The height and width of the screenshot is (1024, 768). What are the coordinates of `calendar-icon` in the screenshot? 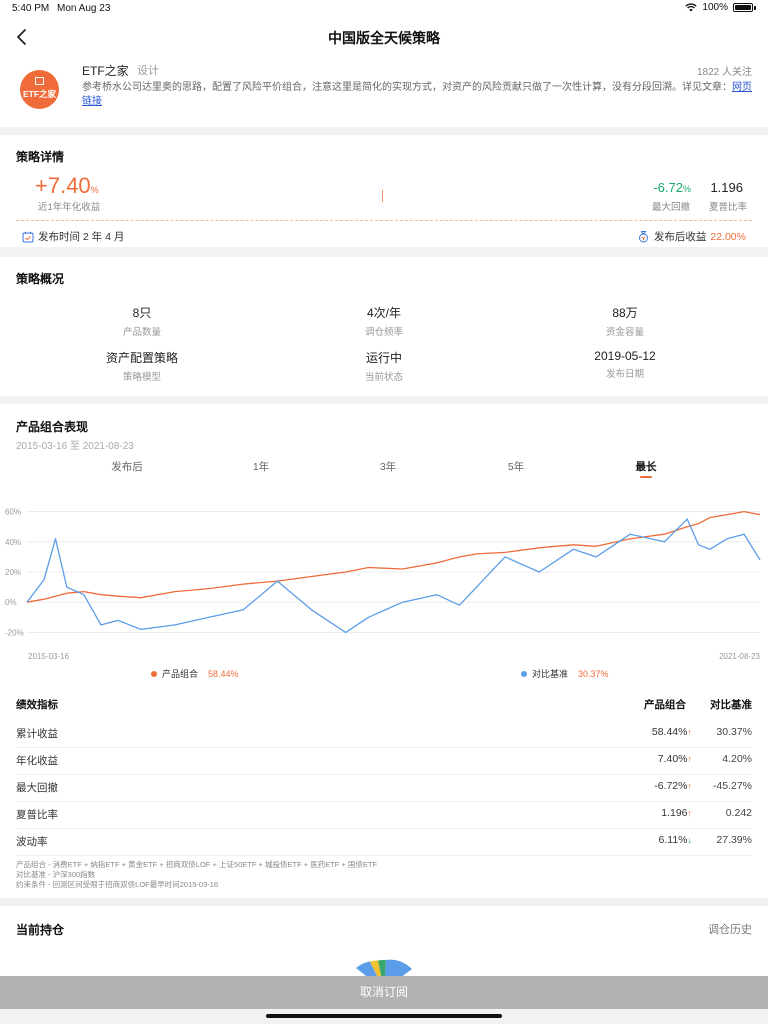 It's located at (28, 236).